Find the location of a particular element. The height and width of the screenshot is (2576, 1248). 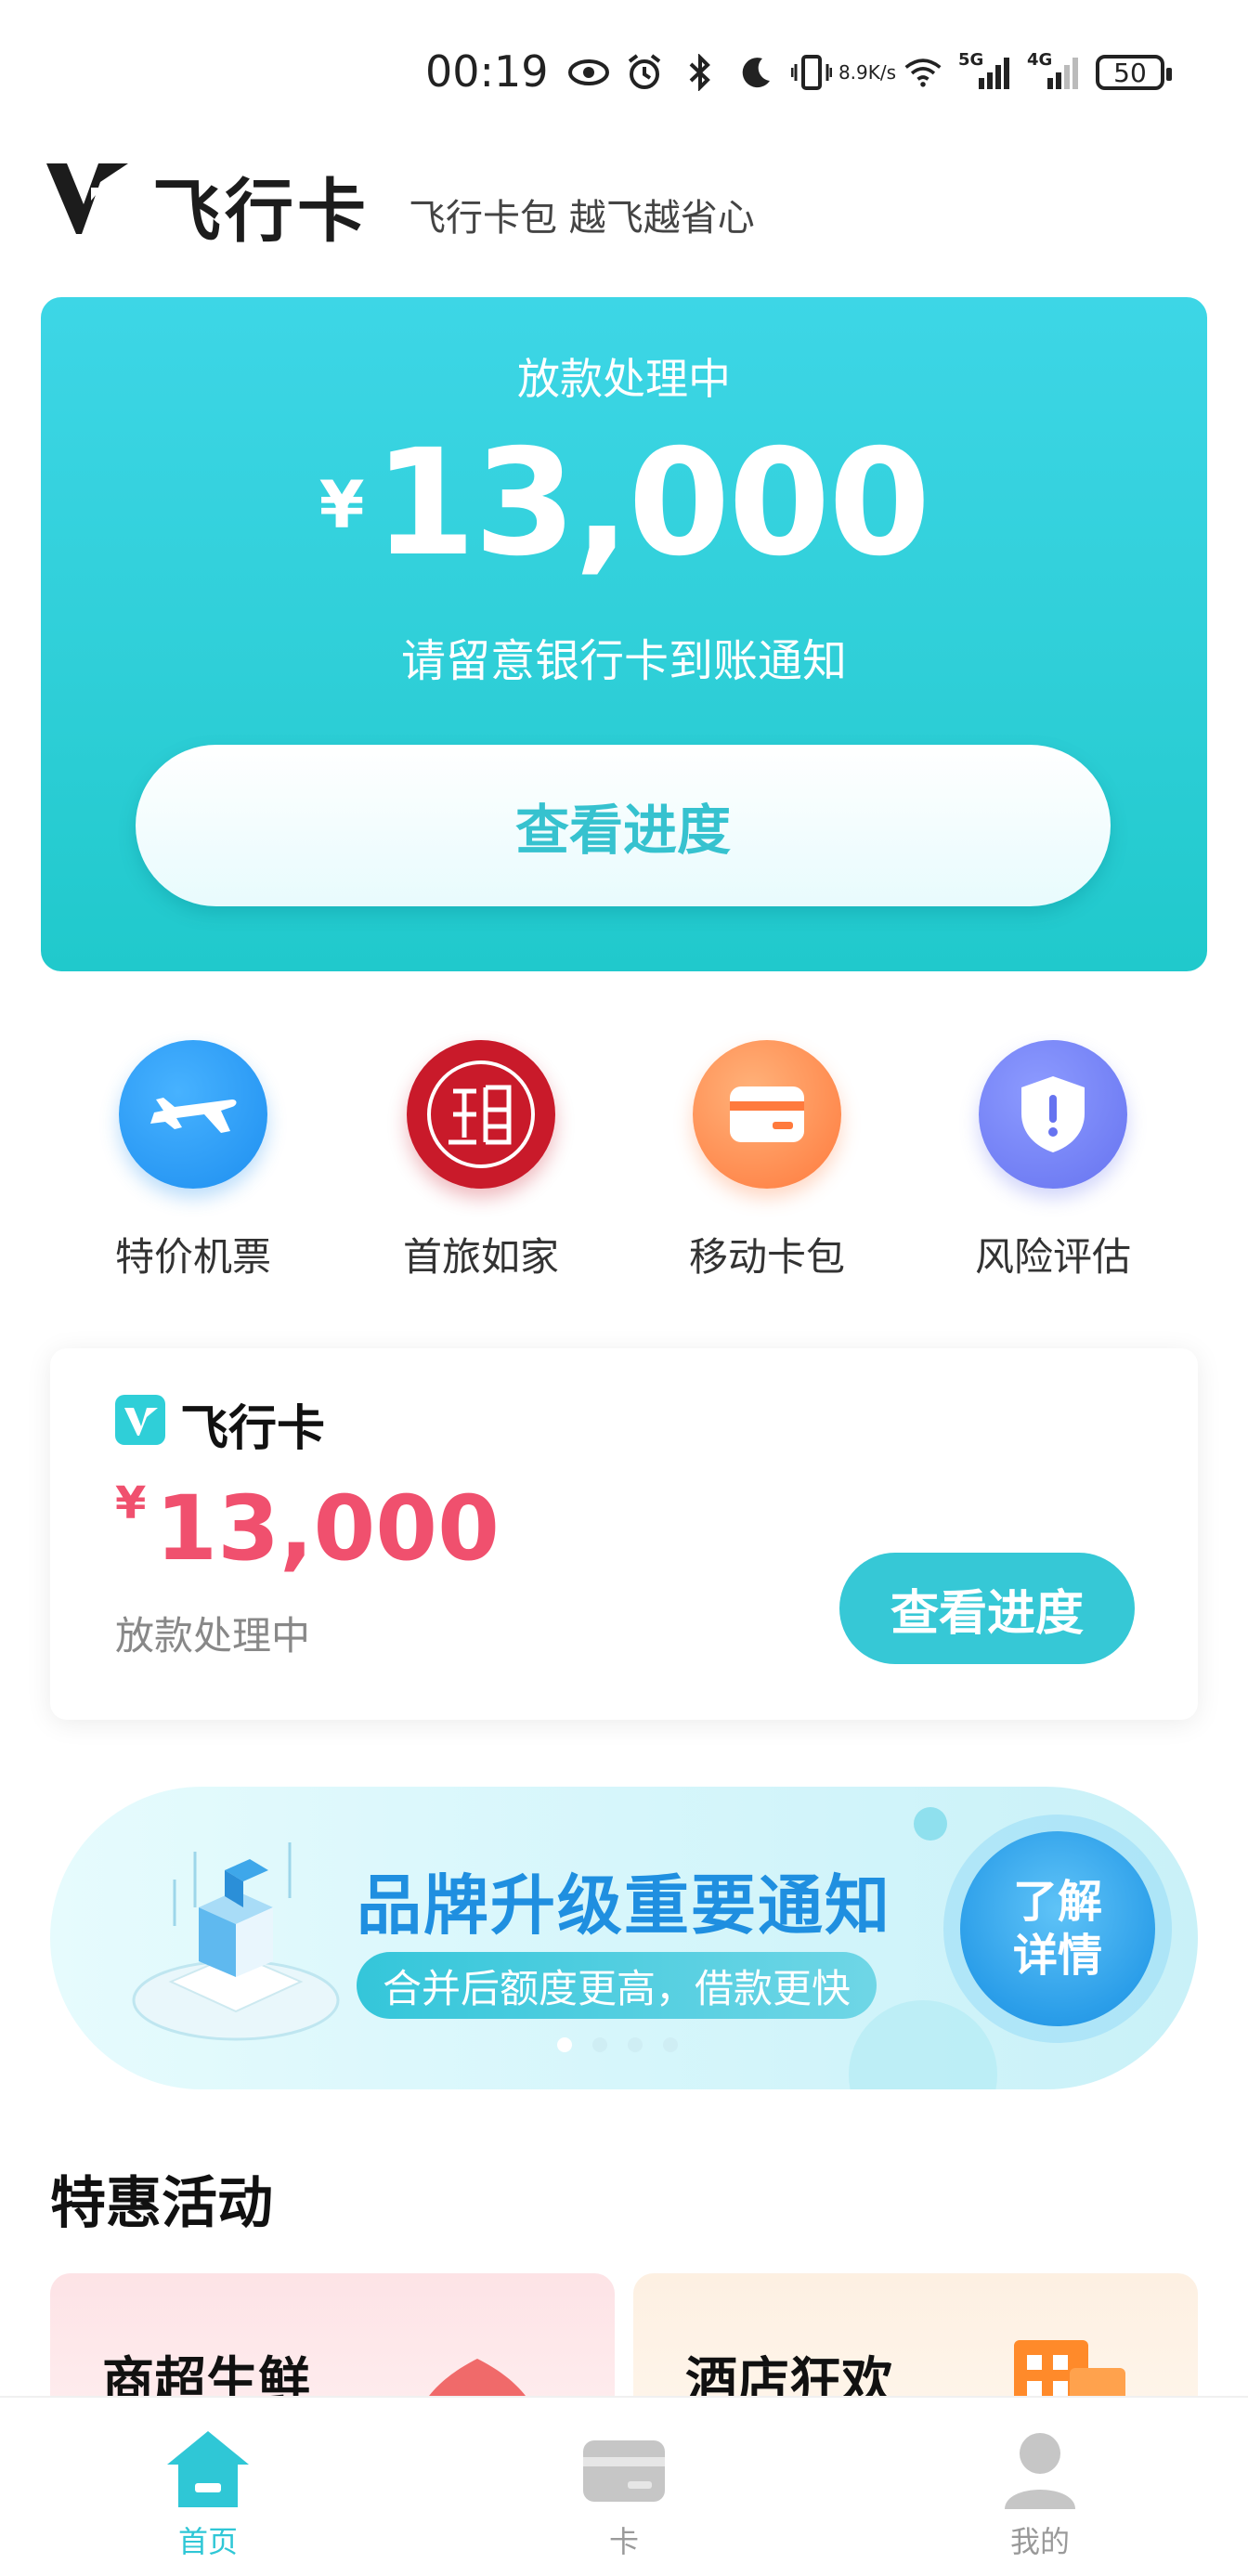

user-icon is located at coordinates (1040, 2469).